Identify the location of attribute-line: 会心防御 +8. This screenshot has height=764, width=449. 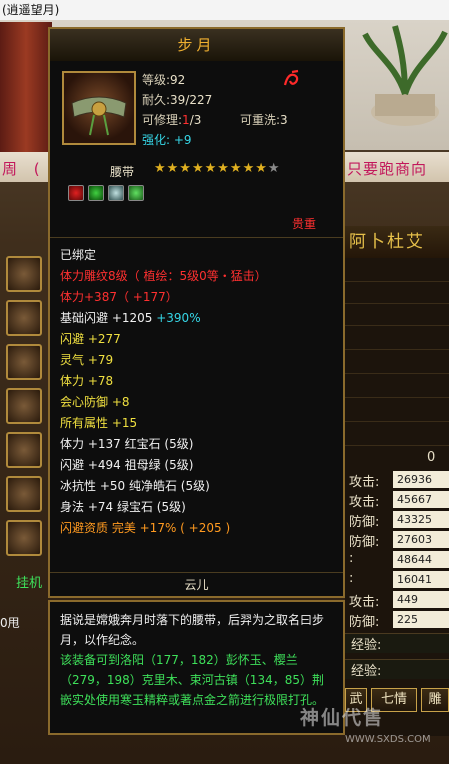
(95, 401).